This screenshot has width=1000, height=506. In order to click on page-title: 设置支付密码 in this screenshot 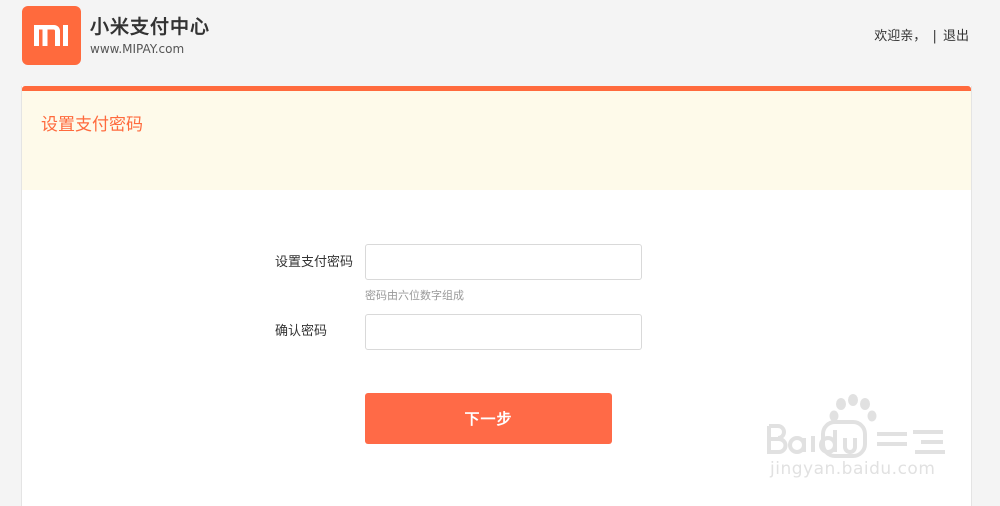, I will do `click(92, 125)`.